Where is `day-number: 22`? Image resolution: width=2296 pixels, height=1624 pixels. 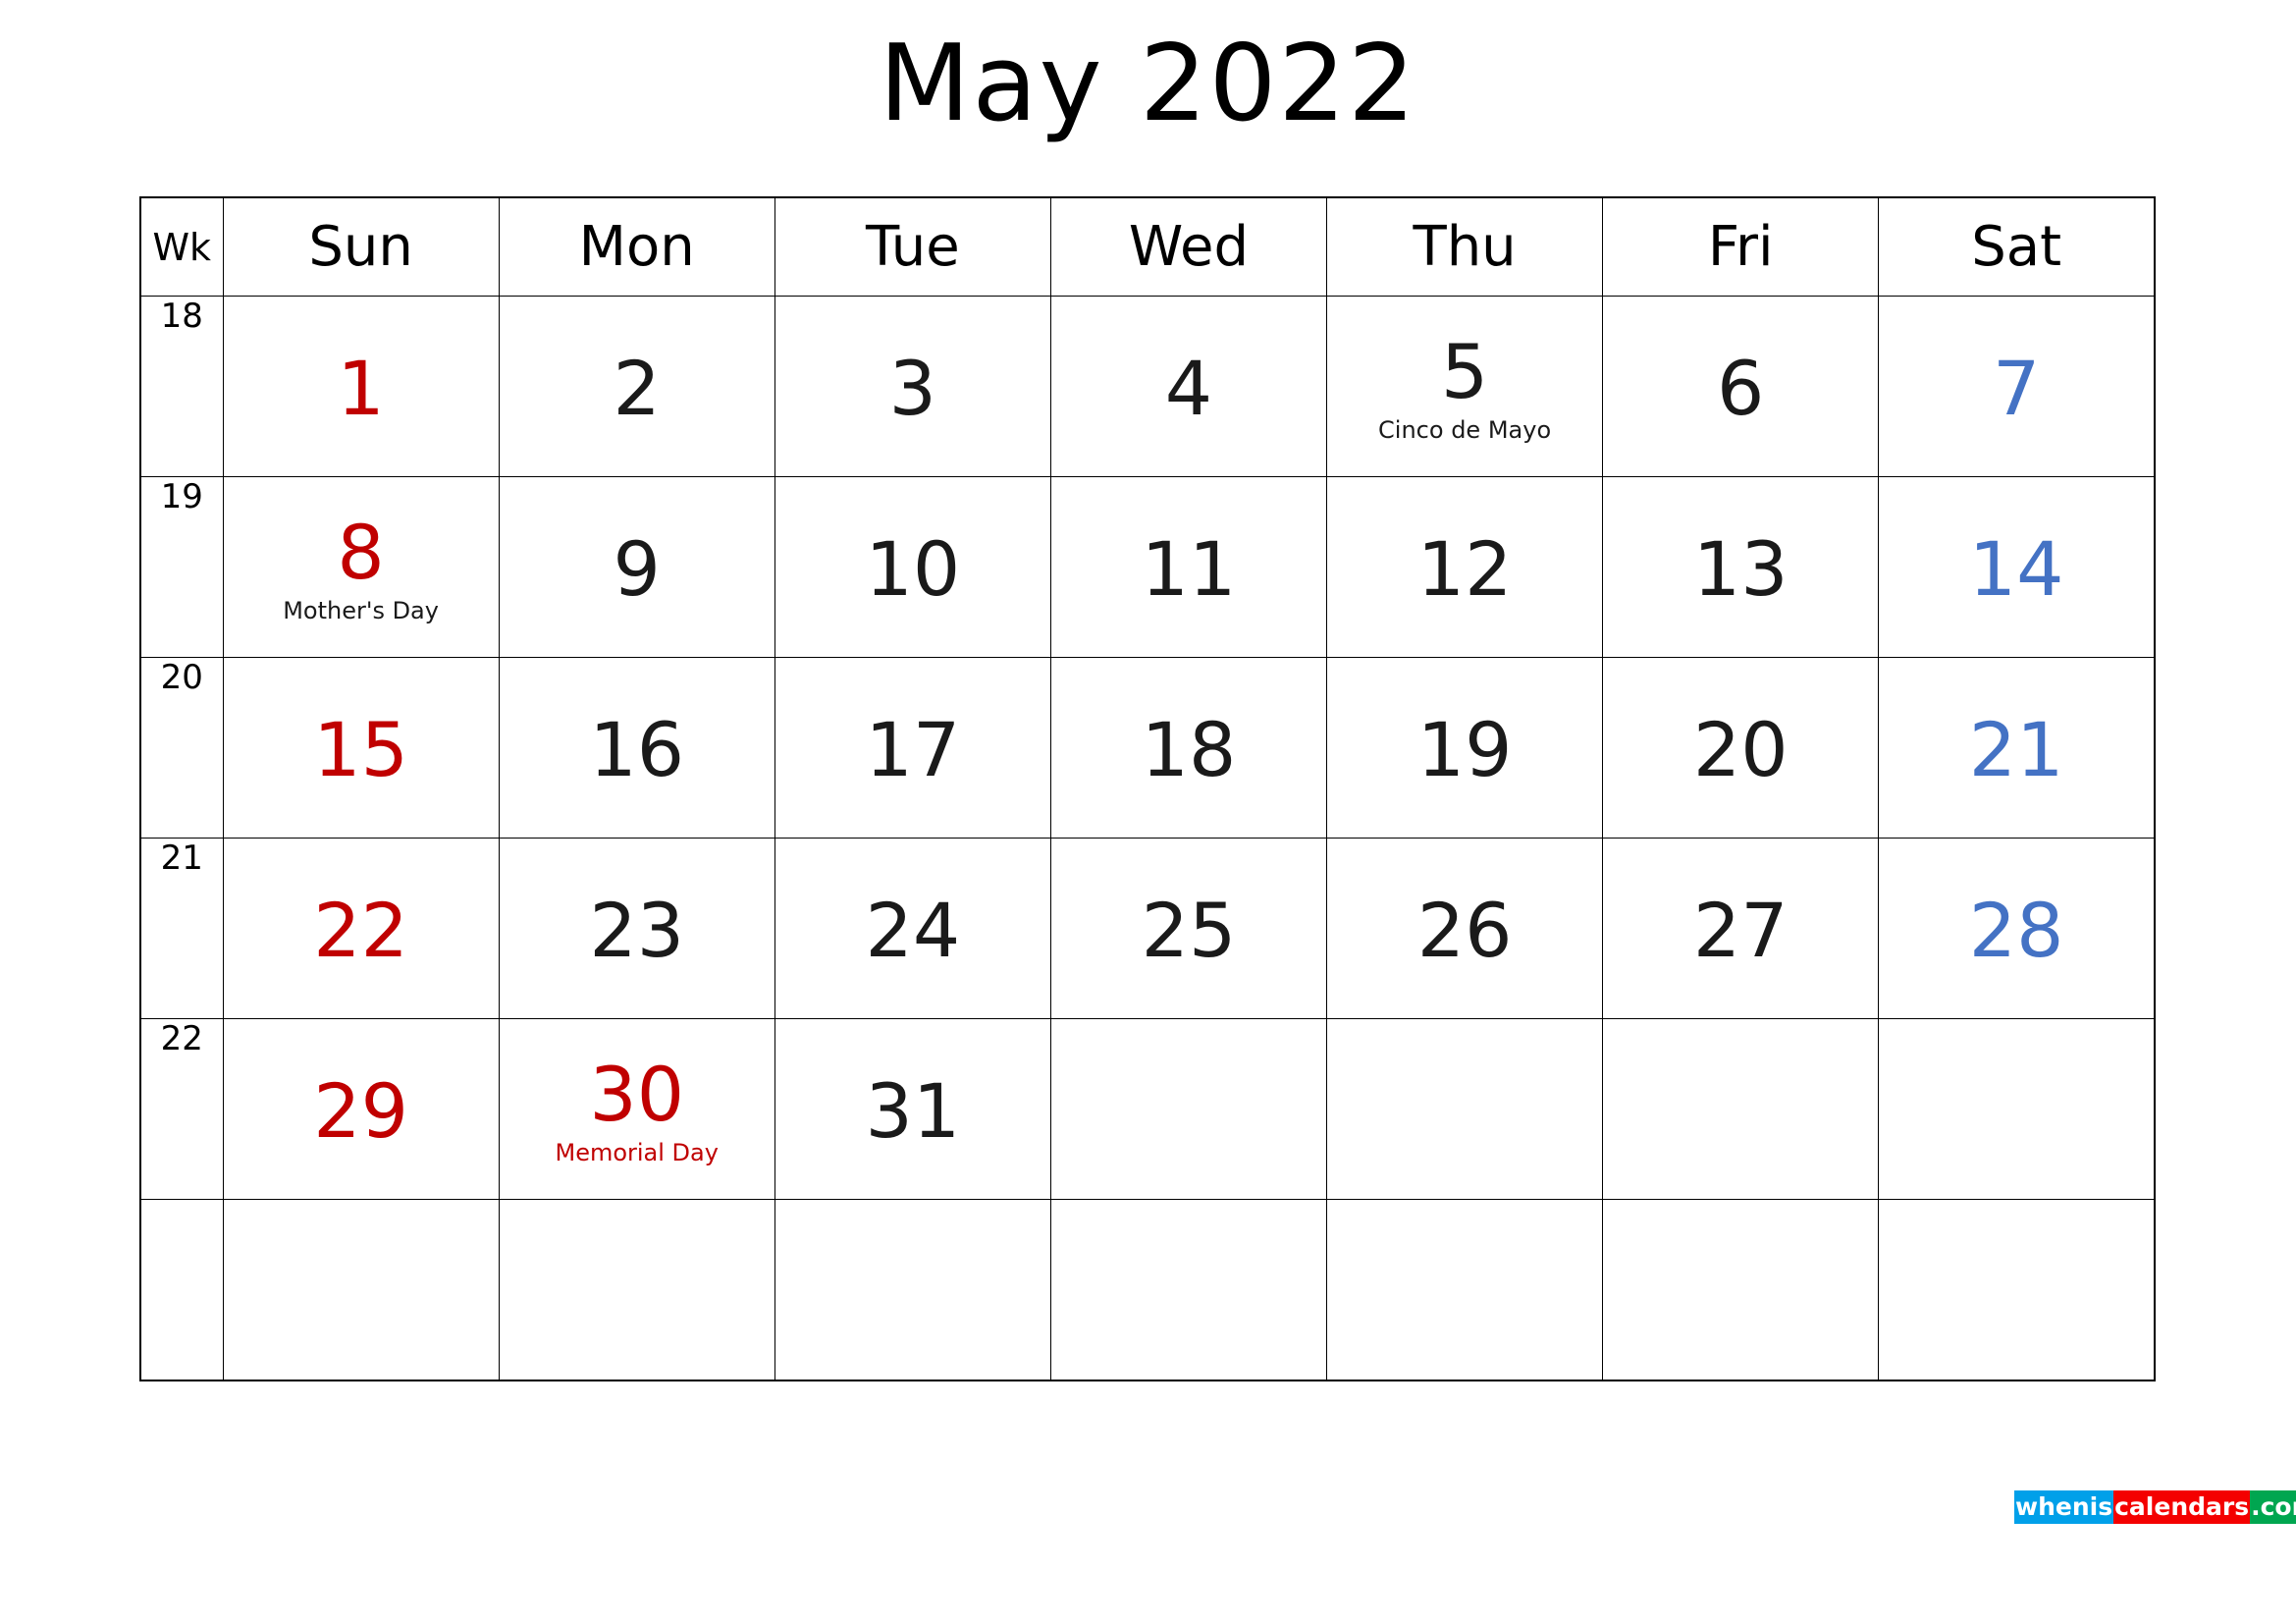 day-number: 22 is located at coordinates (361, 931).